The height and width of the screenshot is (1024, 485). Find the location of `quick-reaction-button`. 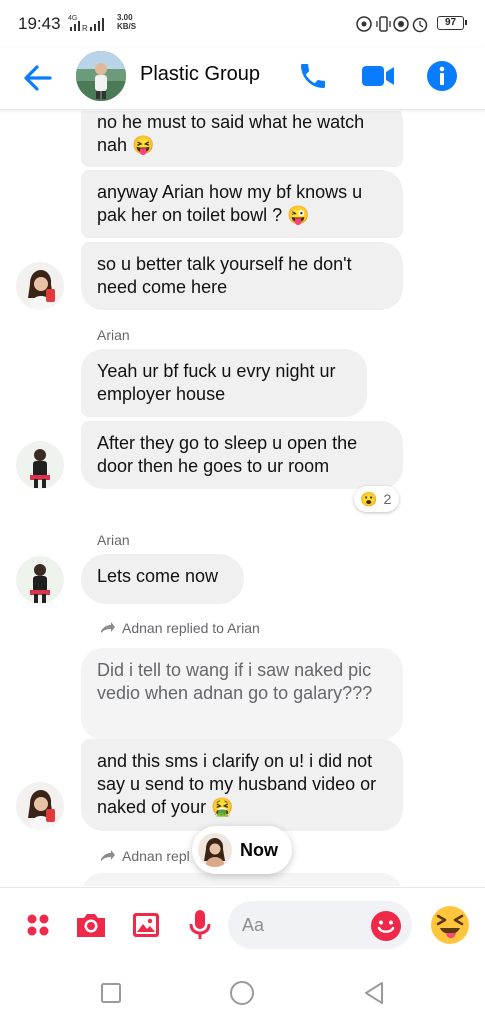

quick-reaction-button is located at coordinates (450, 925).